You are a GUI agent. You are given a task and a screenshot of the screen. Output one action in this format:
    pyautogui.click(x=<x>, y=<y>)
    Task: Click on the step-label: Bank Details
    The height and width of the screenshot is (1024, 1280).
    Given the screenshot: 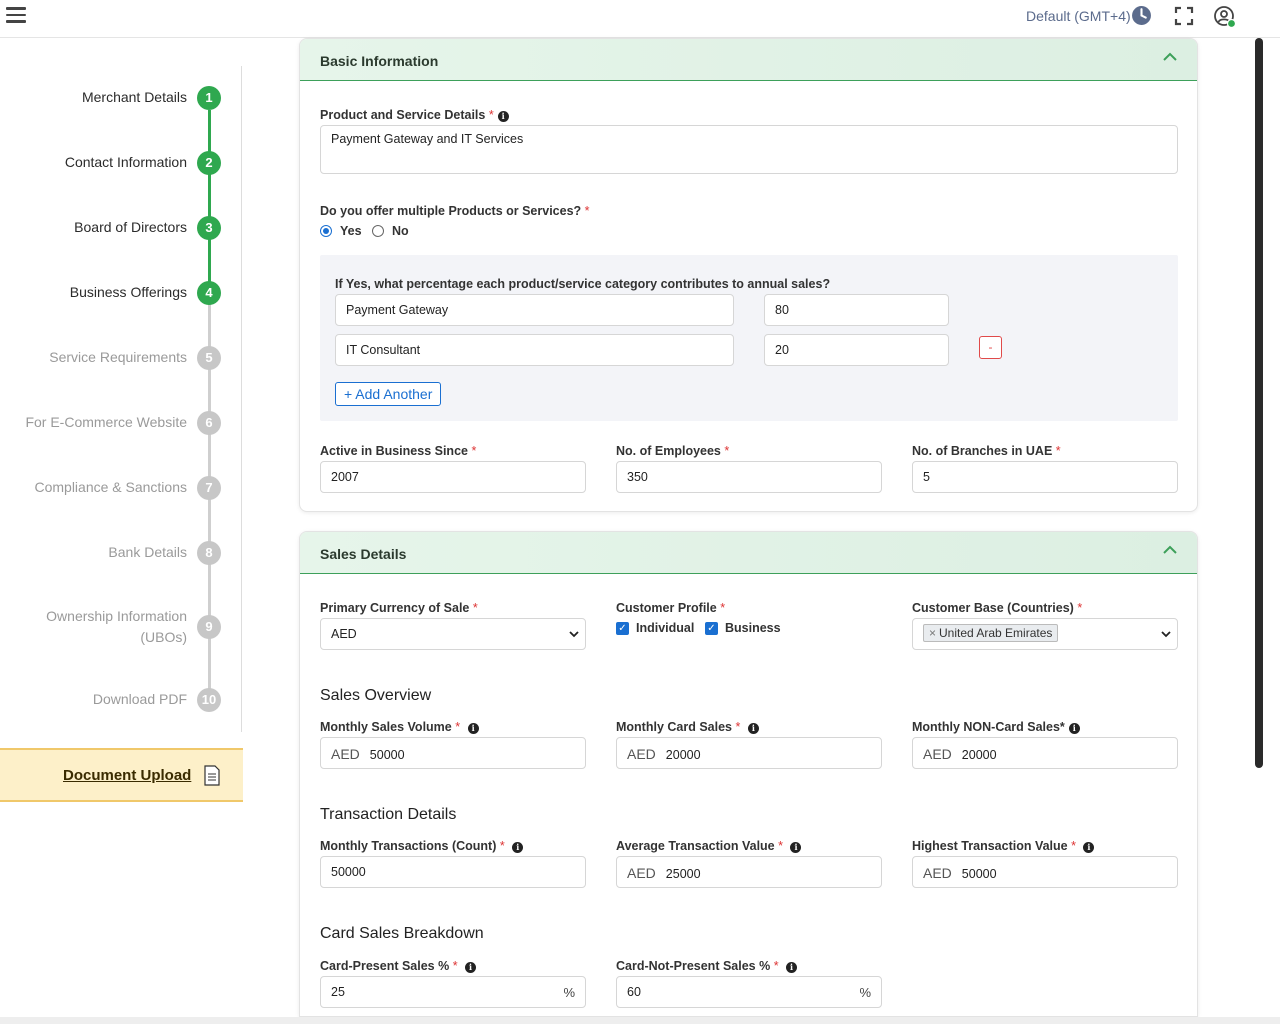 What is the action you would take?
    pyautogui.click(x=147, y=552)
    